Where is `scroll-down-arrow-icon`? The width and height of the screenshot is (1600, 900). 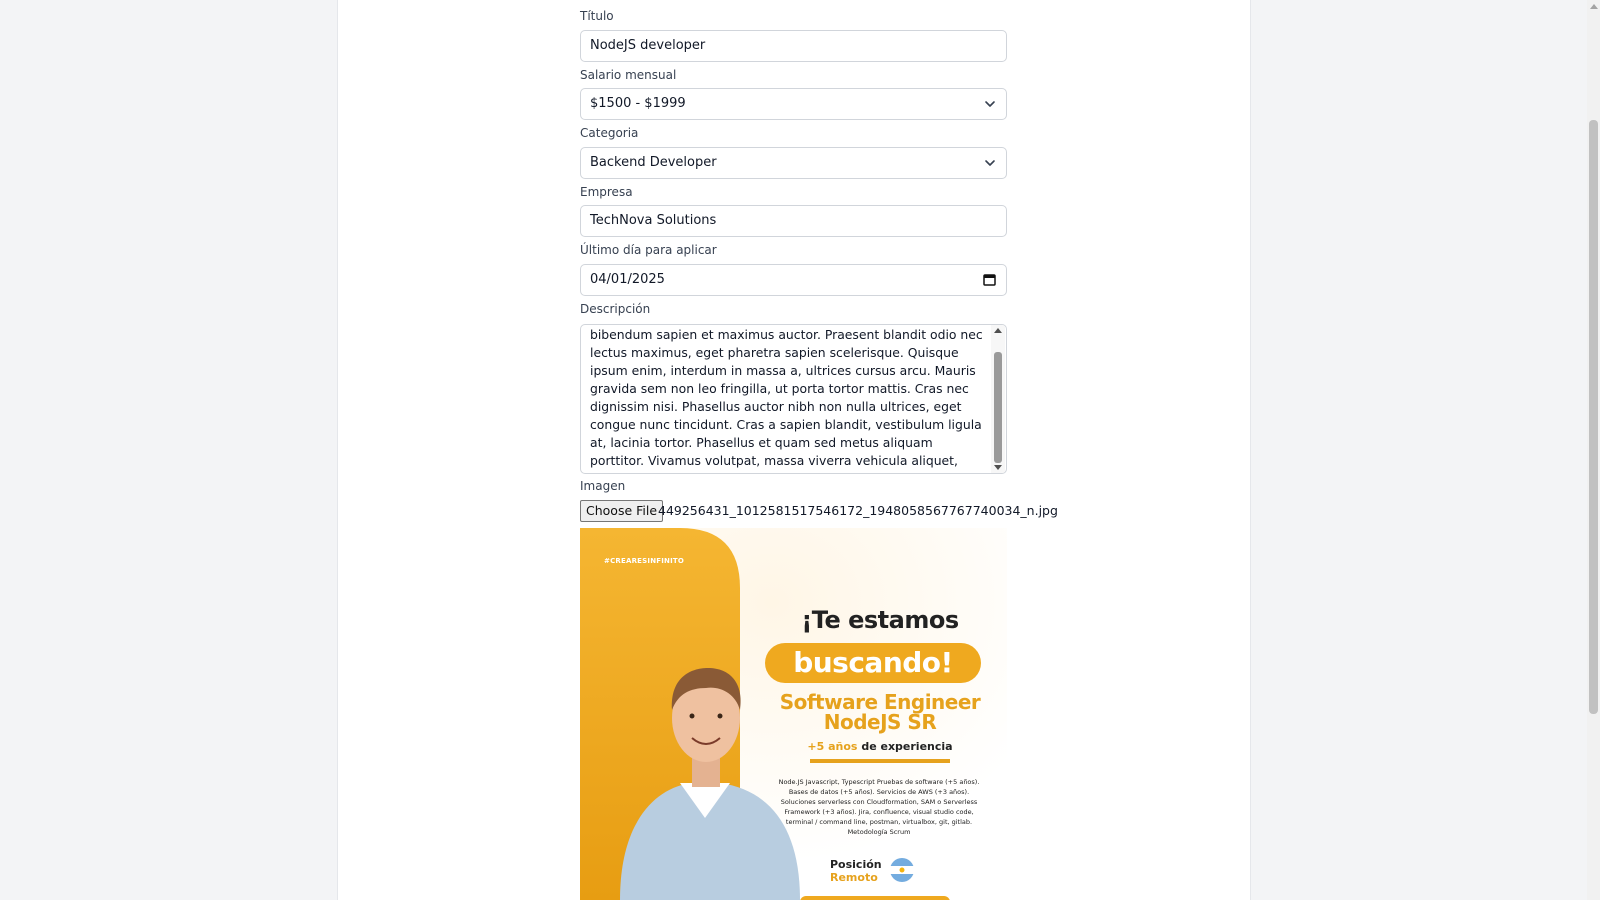
scroll-down-arrow-icon is located at coordinates (998, 467).